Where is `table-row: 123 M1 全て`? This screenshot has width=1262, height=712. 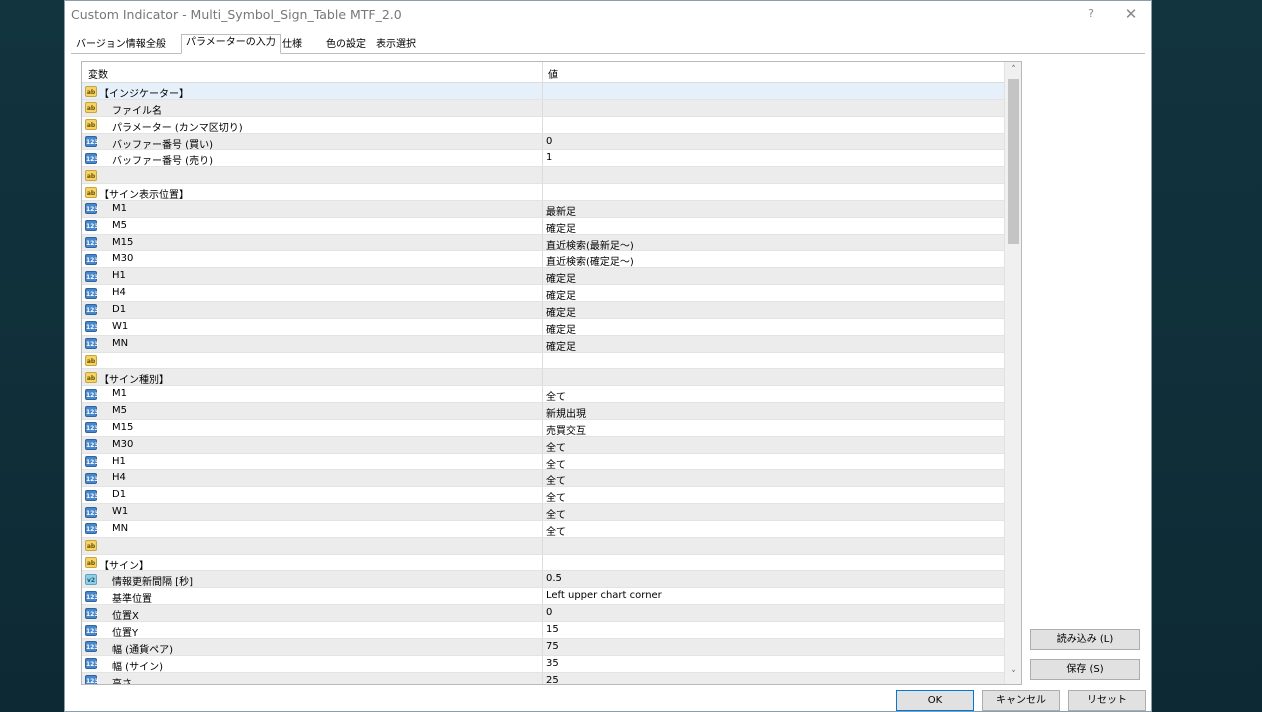
table-row: 123 M1 全て is located at coordinates (543, 394).